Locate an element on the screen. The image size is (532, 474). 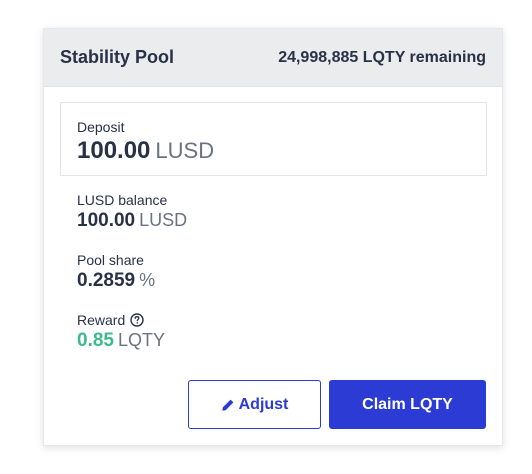
lusd-balance-amount: 100.00 is located at coordinates (106, 220).